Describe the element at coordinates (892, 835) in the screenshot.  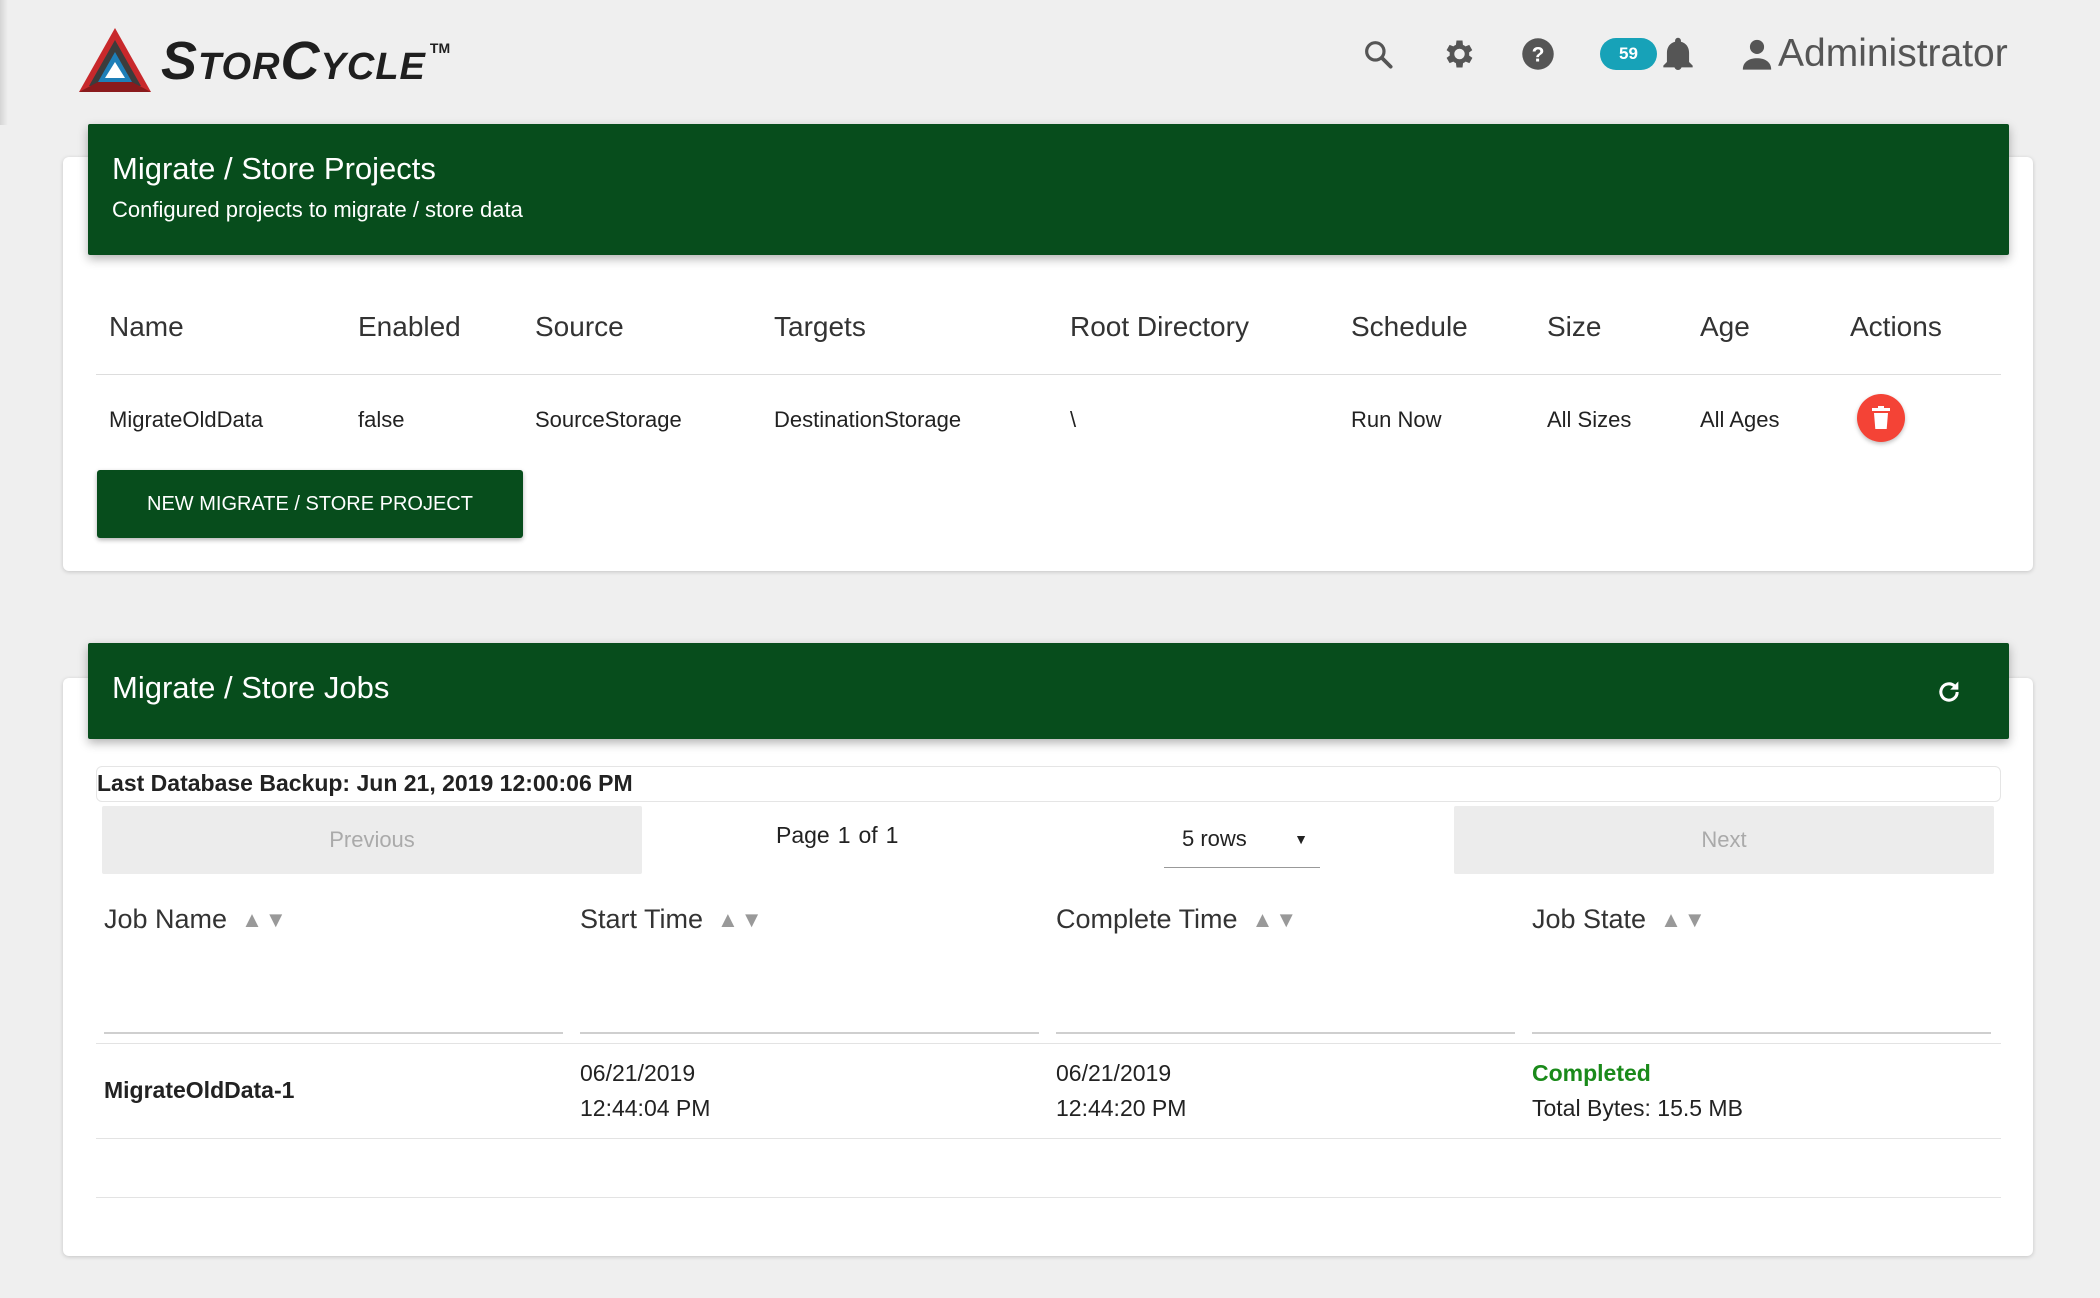
I see `total-pages: 1` at that location.